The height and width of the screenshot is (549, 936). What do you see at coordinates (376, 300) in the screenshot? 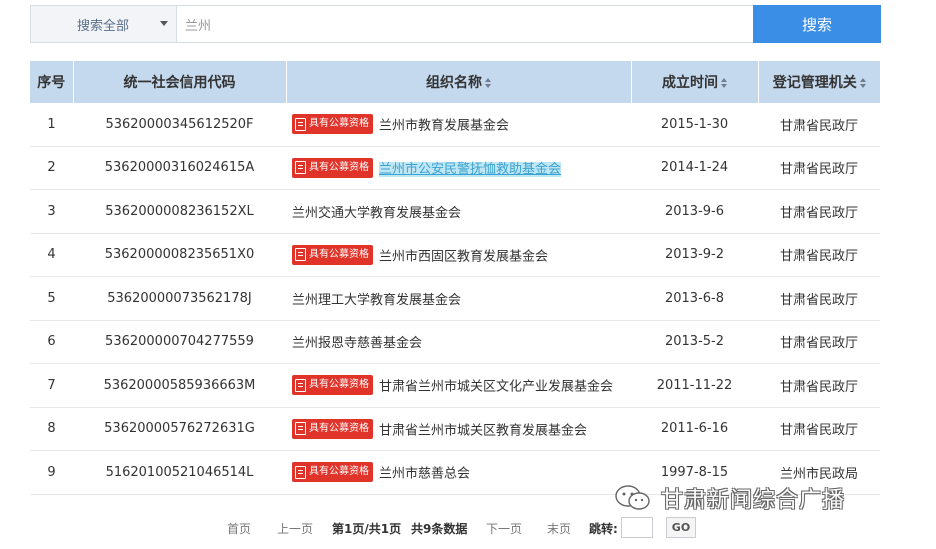
I see `org-name-link: 兰州理工大学教育发展基金会` at bounding box center [376, 300].